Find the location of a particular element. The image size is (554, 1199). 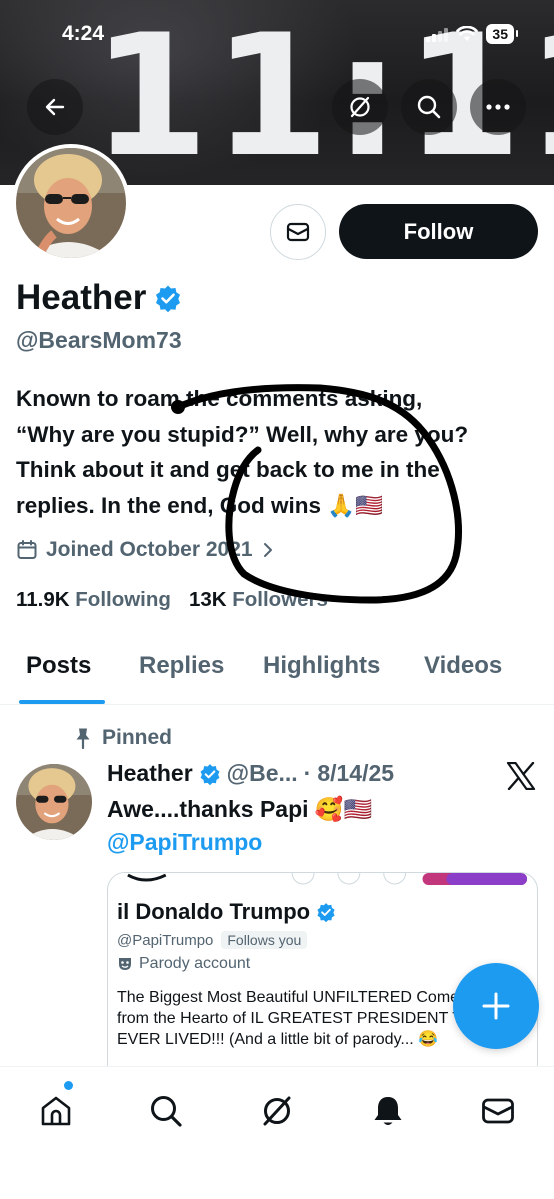

nav-home is located at coordinates (56, 1111).